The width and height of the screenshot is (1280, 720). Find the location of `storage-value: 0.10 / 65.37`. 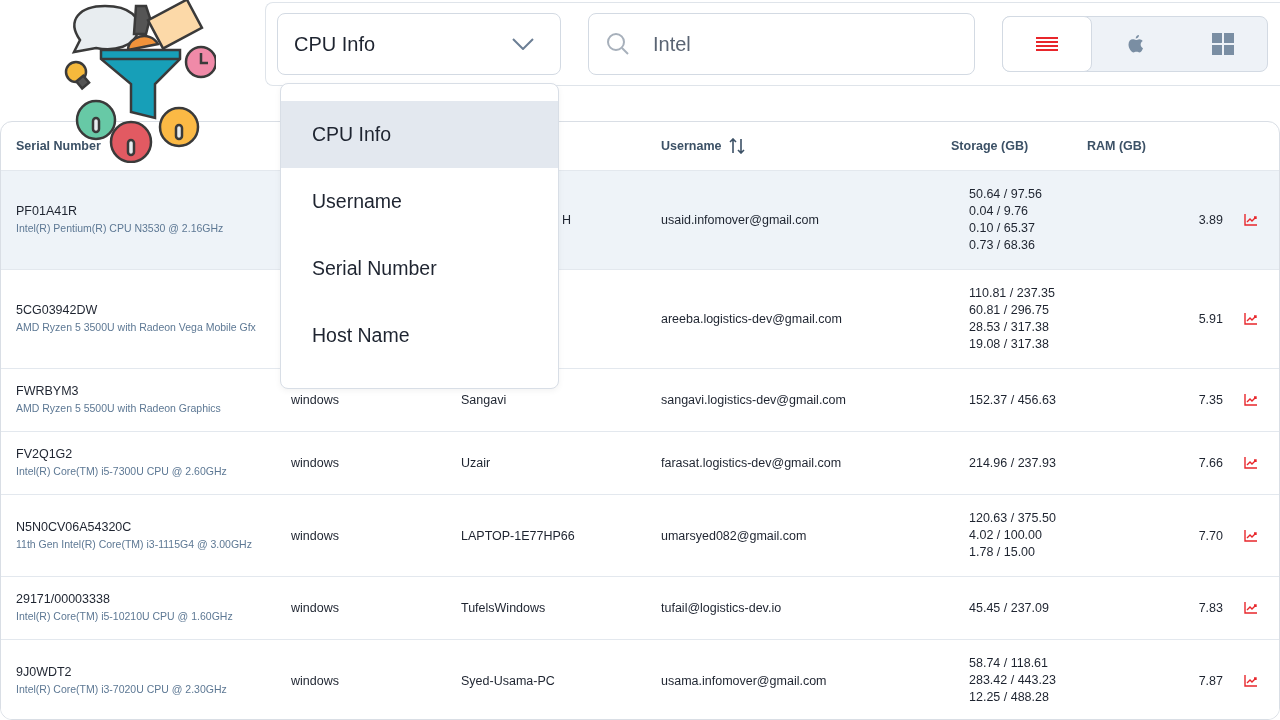

storage-value: 0.10 / 65.37 is located at coordinates (1003, 228).